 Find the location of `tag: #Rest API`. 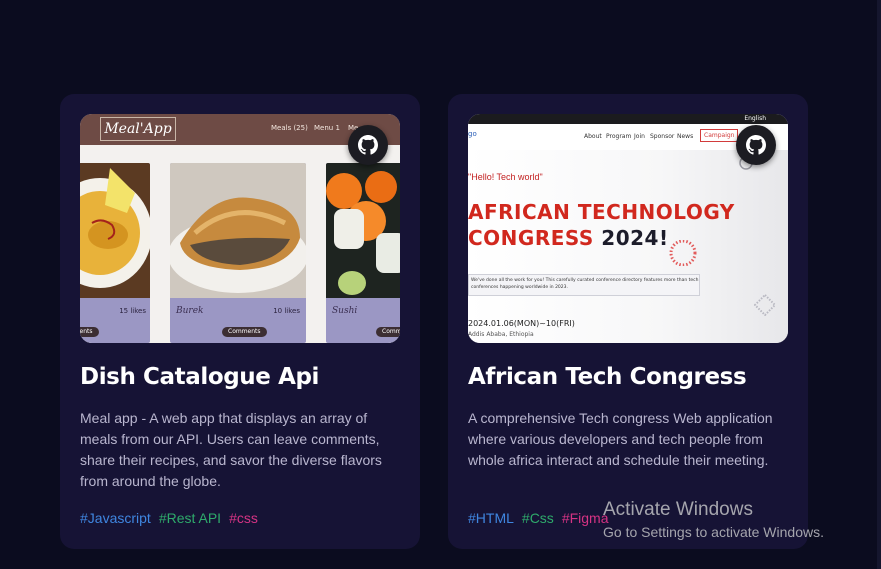

tag: #Rest API is located at coordinates (190, 518).